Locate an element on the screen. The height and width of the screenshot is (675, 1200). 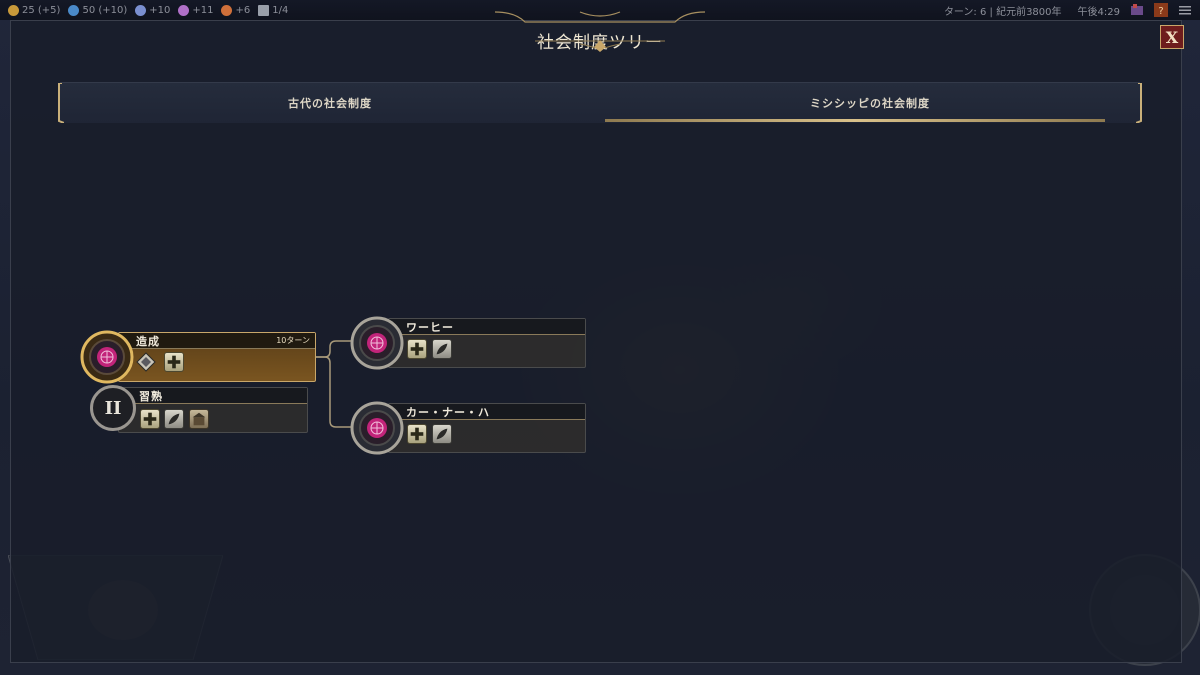
science-icon is located at coordinates (74, 10).